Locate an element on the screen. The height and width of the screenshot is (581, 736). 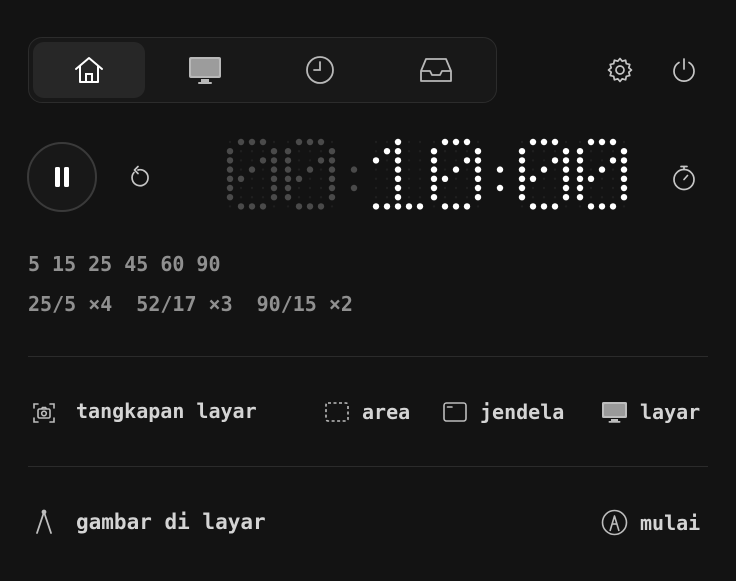
reset-icon is located at coordinates (140, 176).